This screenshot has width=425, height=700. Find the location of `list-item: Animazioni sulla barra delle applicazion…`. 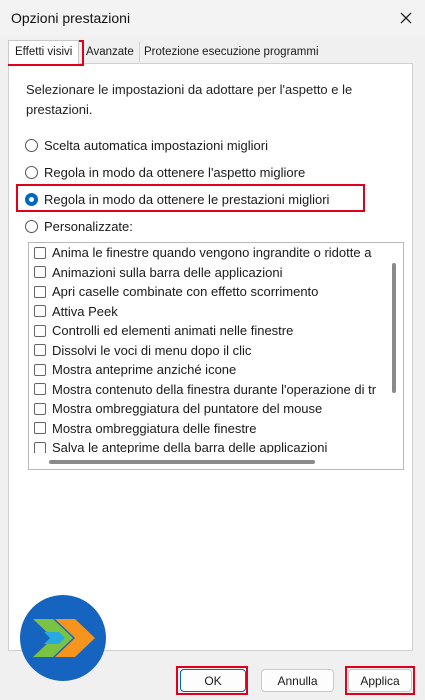

list-item: Animazioni sulla barra delle applicazion… is located at coordinates (206, 273).